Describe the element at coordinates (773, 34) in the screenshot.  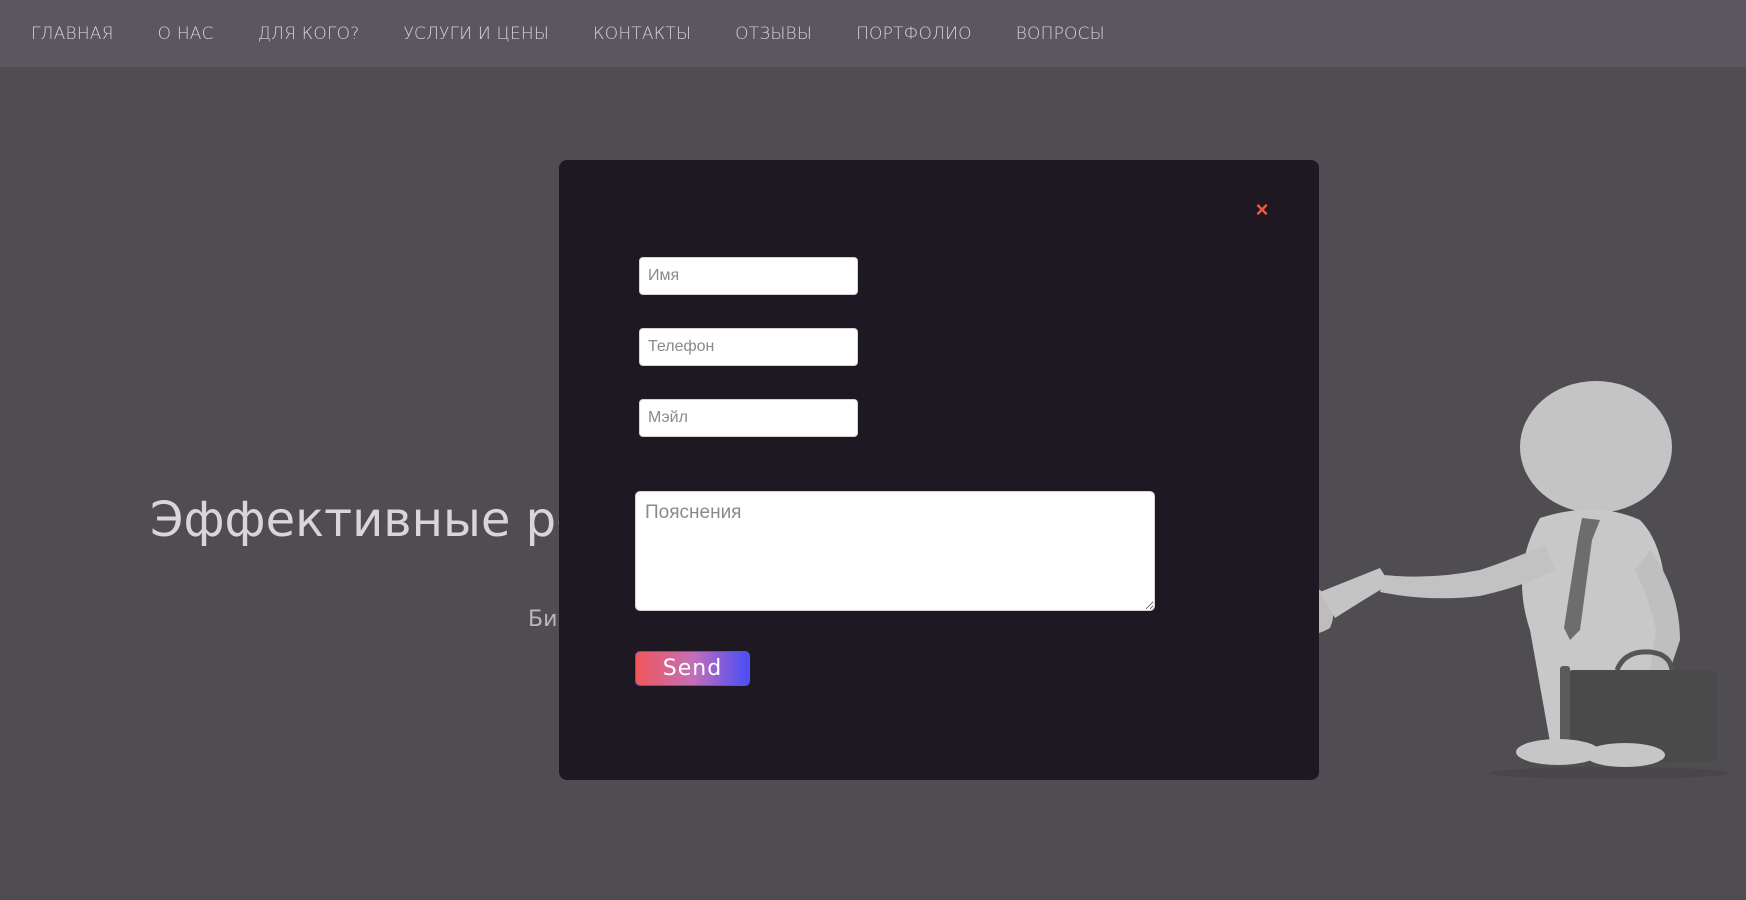
I see `nav-item-reviews: ОТЗЫВЫ` at that location.